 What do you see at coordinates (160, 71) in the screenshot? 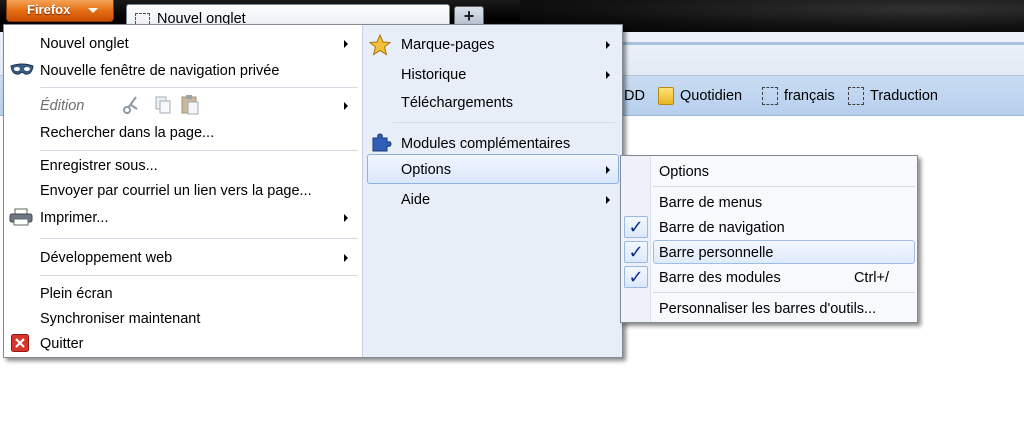
I see `menu-item-label: Nouvelle fenêtre de navigation privée` at bounding box center [160, 71].